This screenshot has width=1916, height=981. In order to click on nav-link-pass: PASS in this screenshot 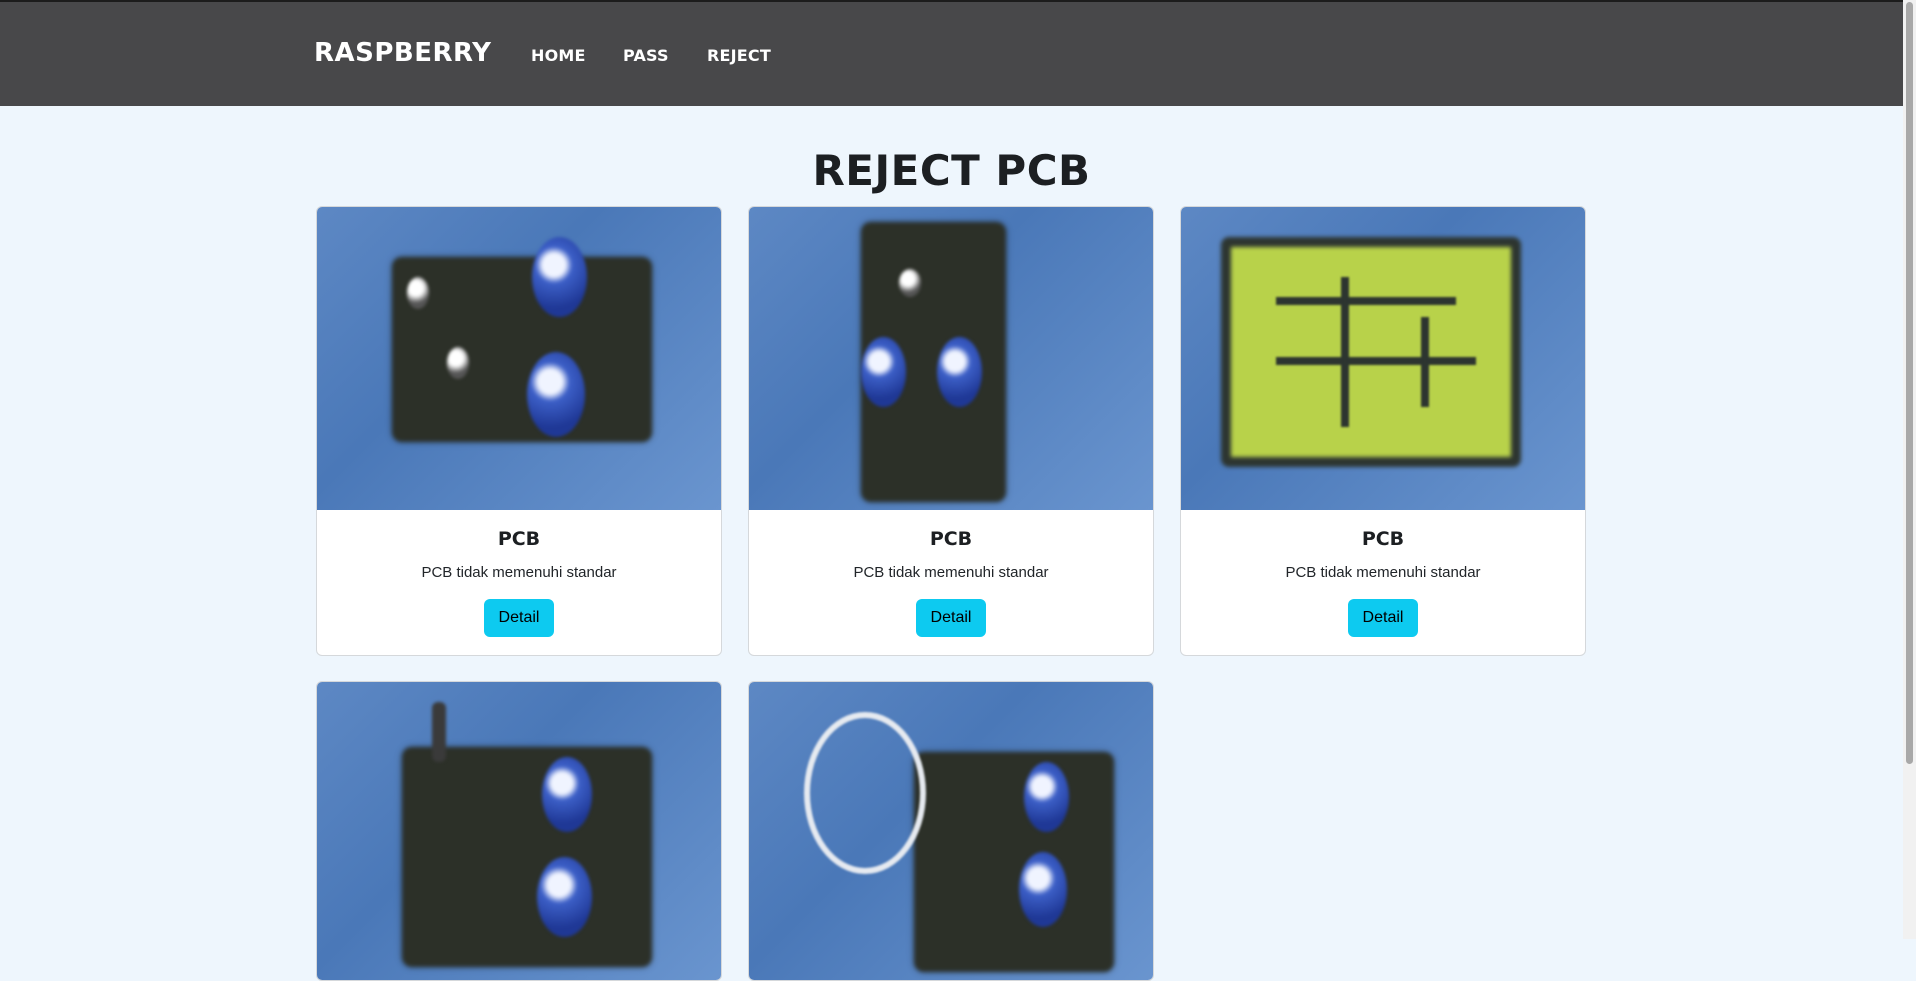, I will do `click(646, 55)`.